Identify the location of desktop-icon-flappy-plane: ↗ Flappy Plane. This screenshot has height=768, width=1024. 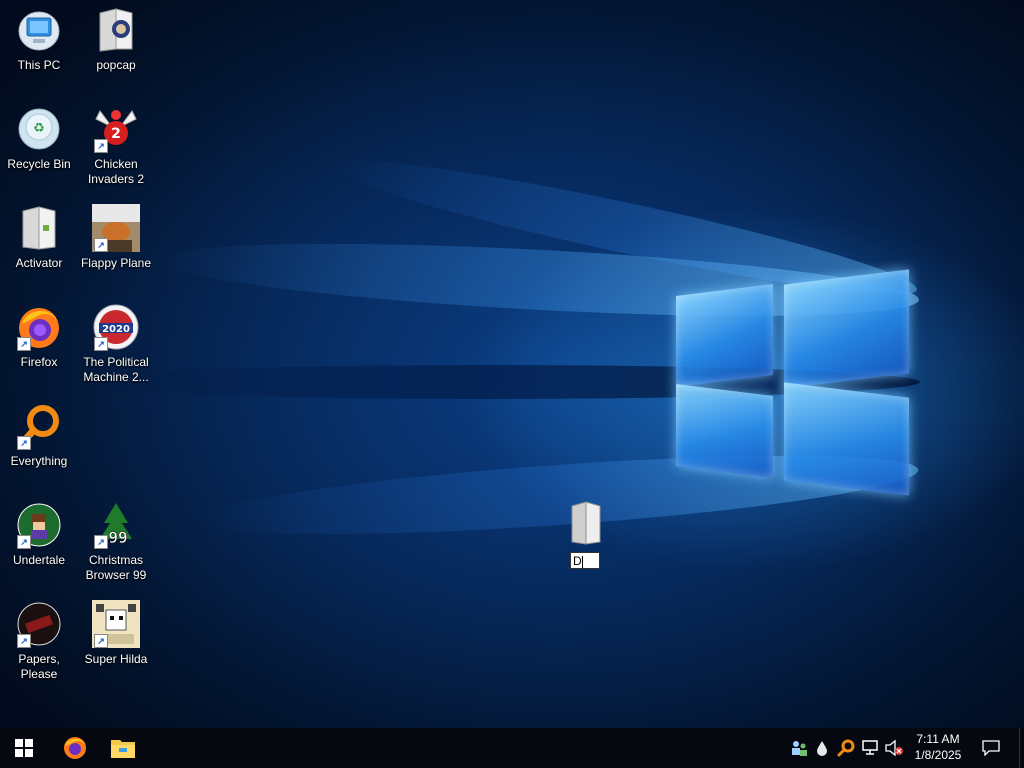
(116, 237).